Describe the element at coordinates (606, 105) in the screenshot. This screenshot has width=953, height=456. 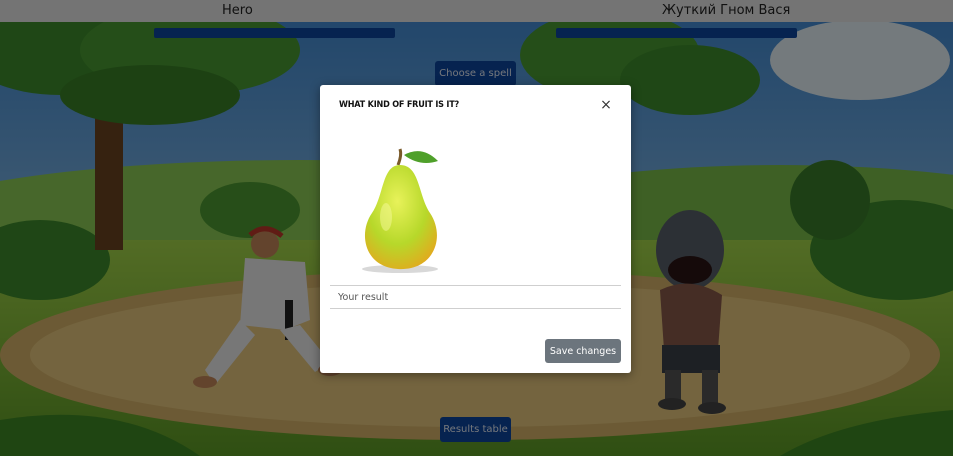
I see `close-icon: ×` at that location.